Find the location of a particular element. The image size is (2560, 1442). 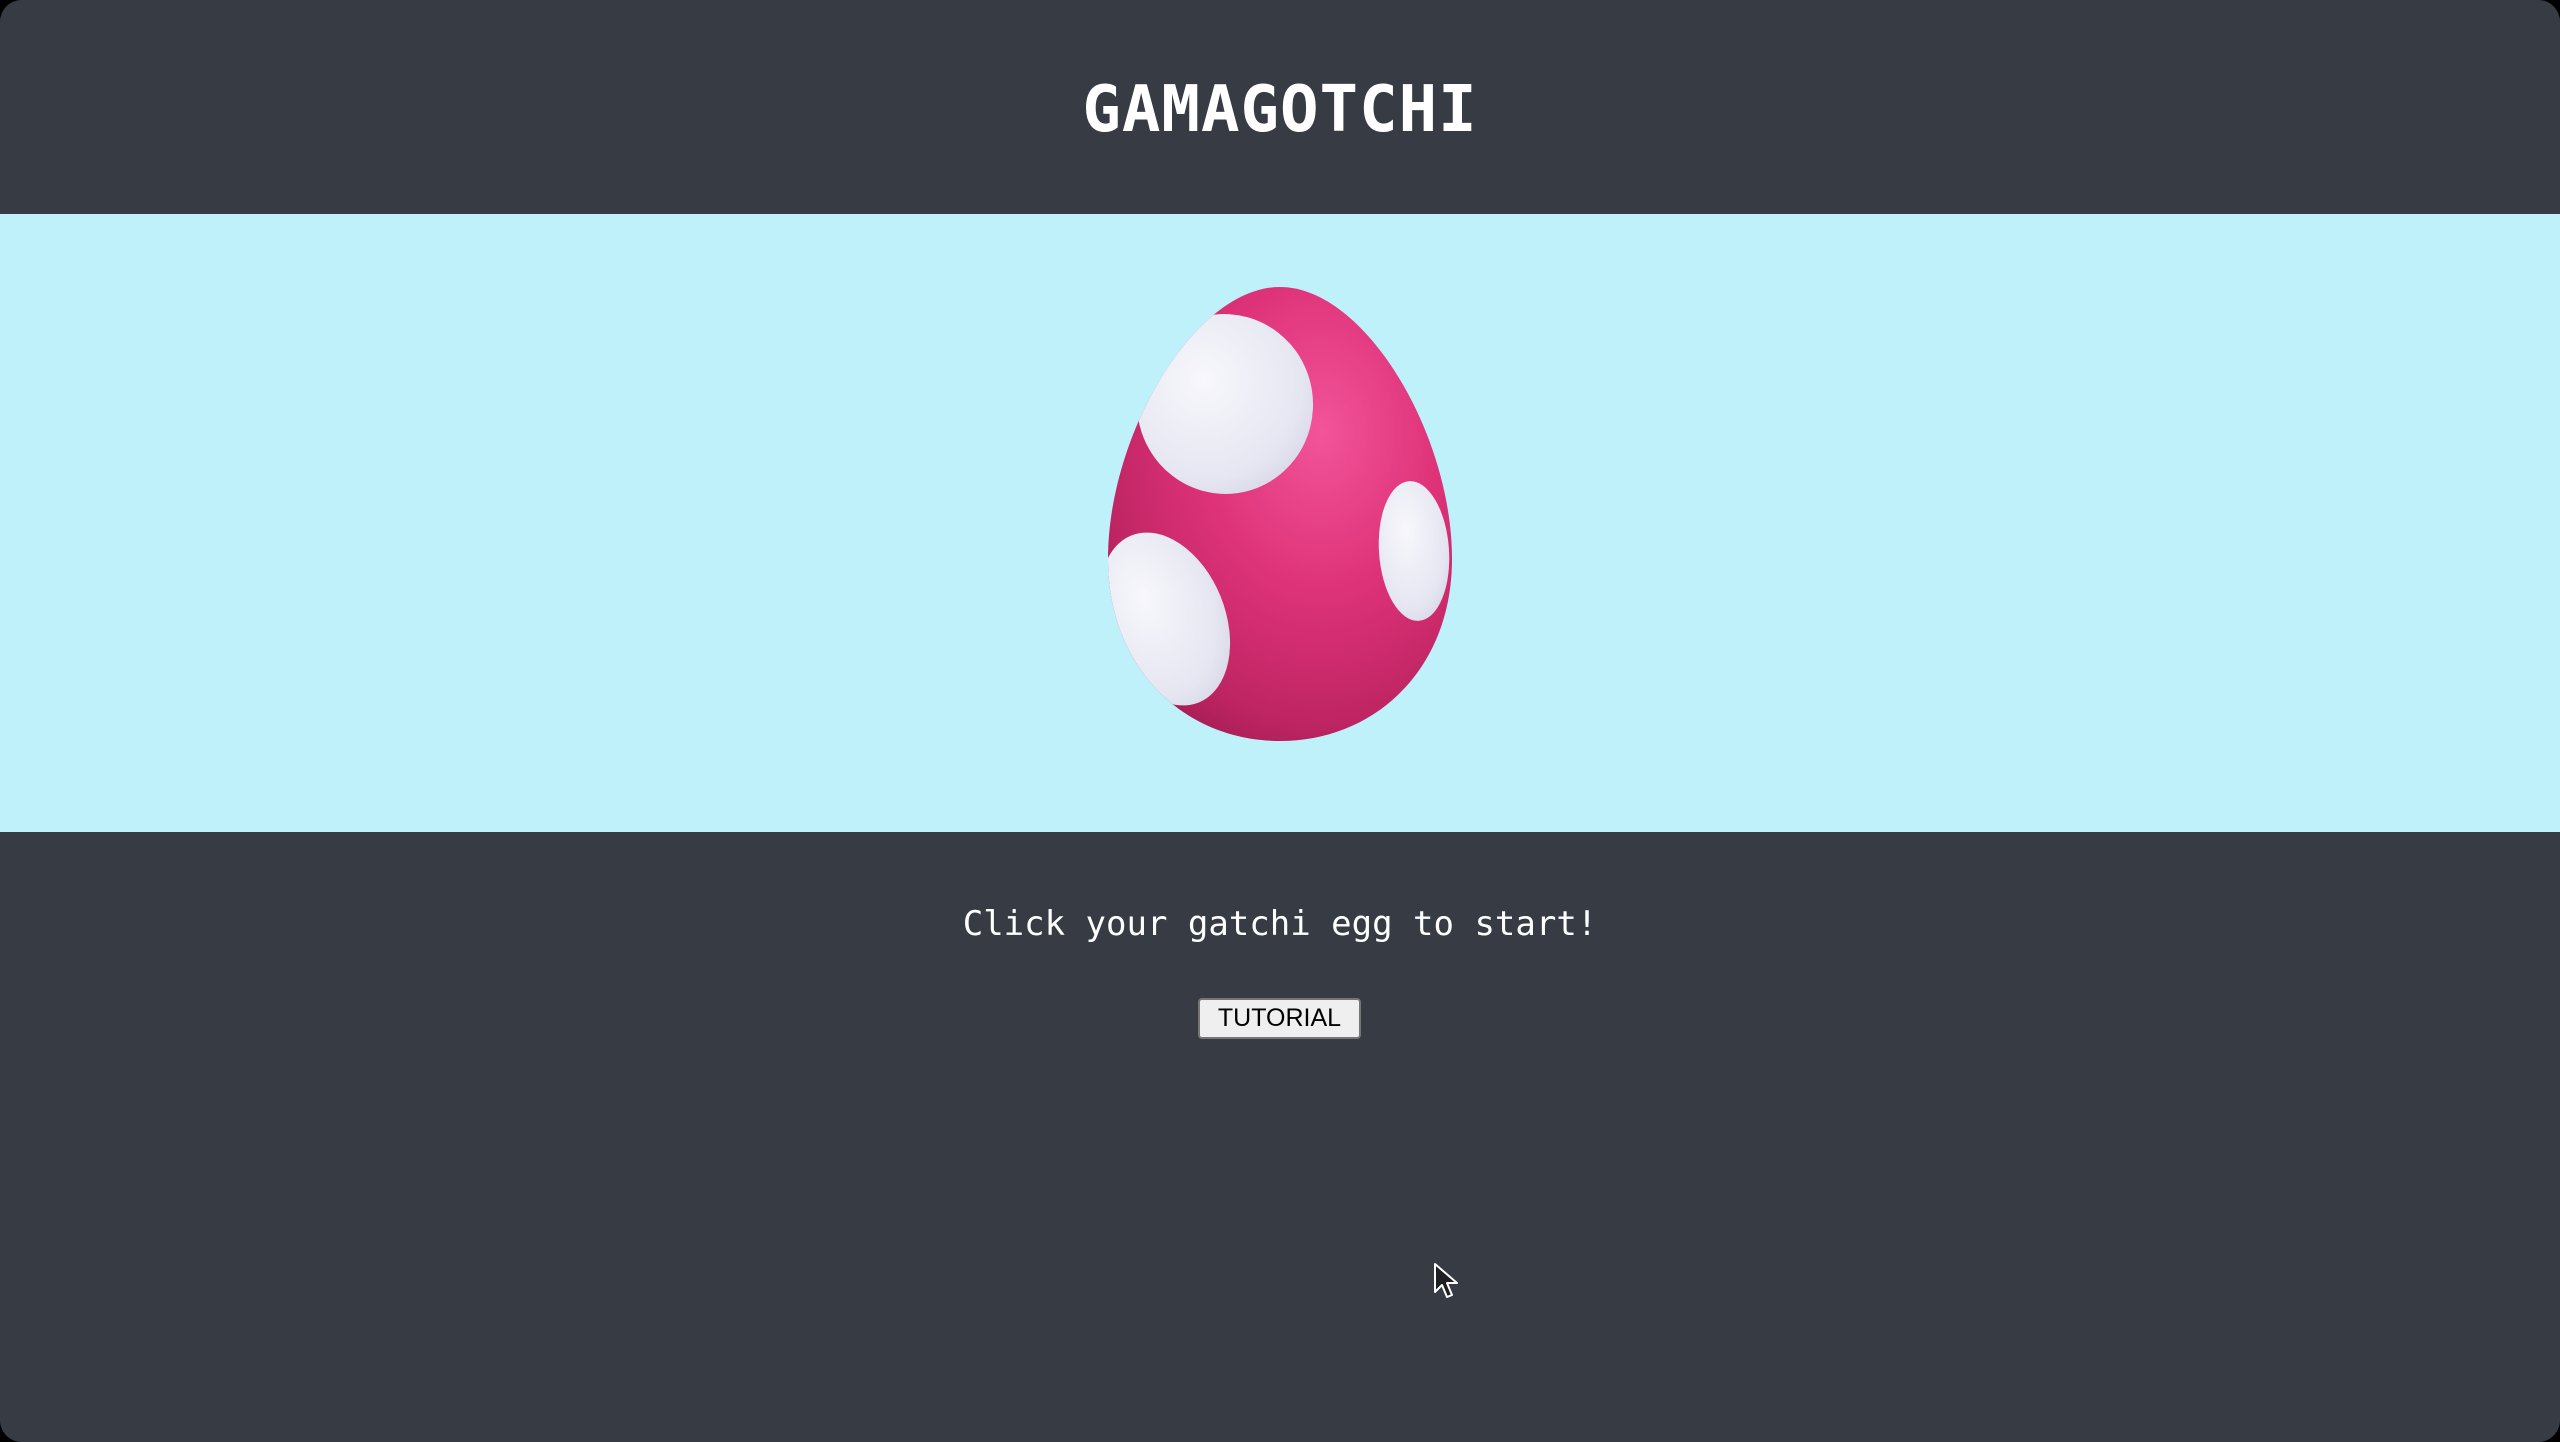

start-instructions: Click your gatchi egg to start! is located at coordinates (1280, 924).